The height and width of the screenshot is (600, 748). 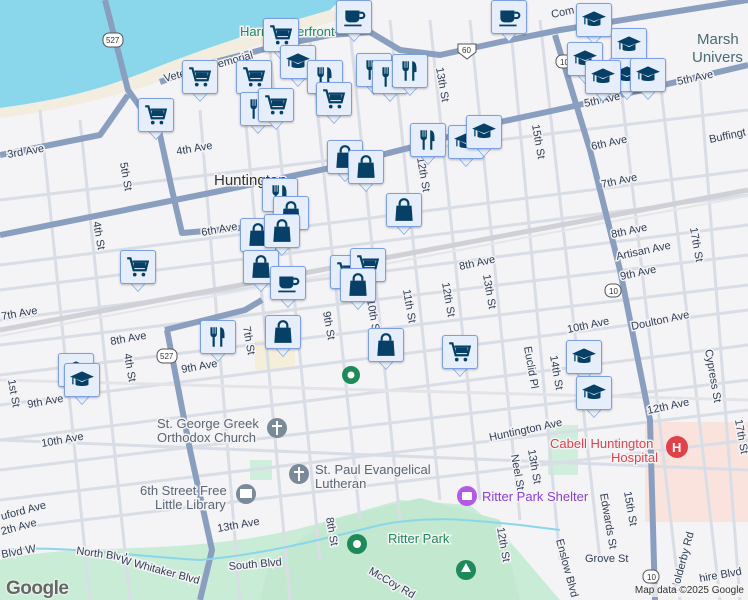 I want to click on svg-text: 6th Street Free, so click(x=183, y=490).